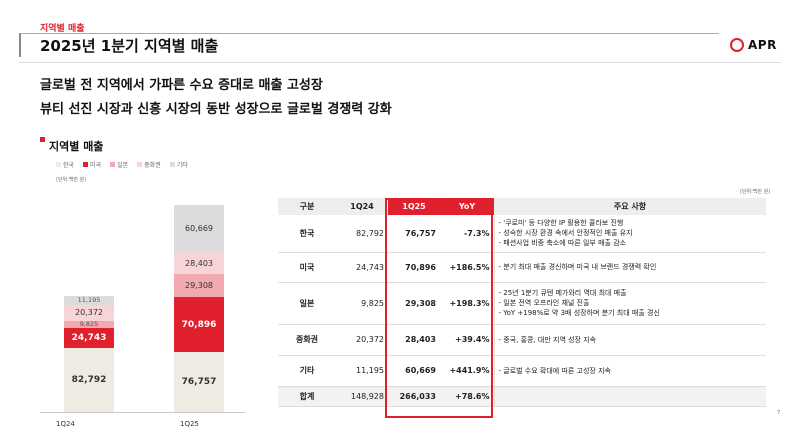 The width and height of the screenshot is (800, 433). What do you see at coordinates (562, 243) in the screenshot?
I see `note-line: - 패션사업 비중 축소에 따른 일부 매출 감소` at bounding box center [562, 243].